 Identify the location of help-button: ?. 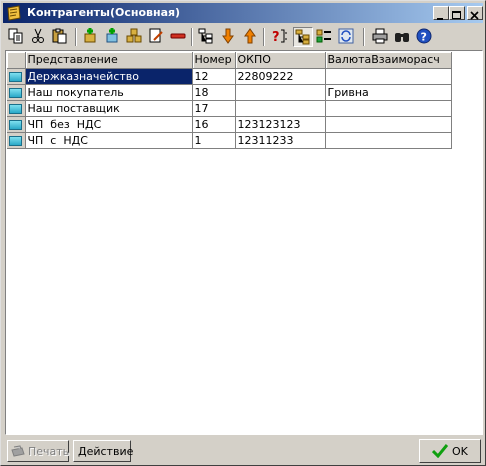
(425, 37).